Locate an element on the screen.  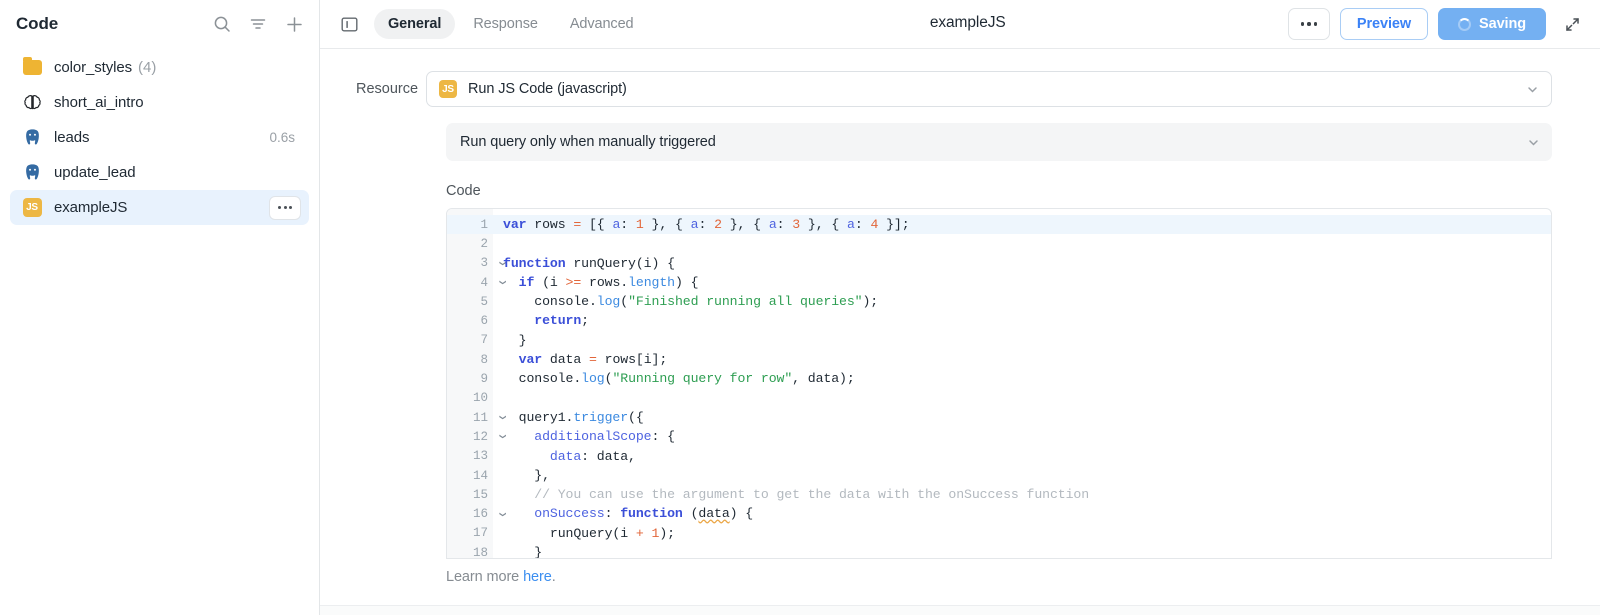
sidebar-item-label: update_lead is located at coordinates (95, 172).